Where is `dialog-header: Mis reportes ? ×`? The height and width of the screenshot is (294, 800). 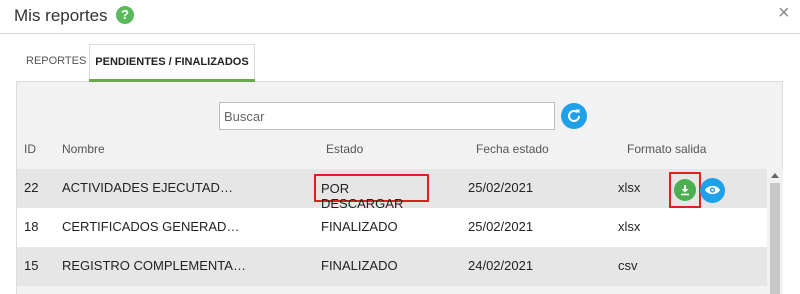
dialog-header: Mis reportes ? × is located at coordinates (400, 17).